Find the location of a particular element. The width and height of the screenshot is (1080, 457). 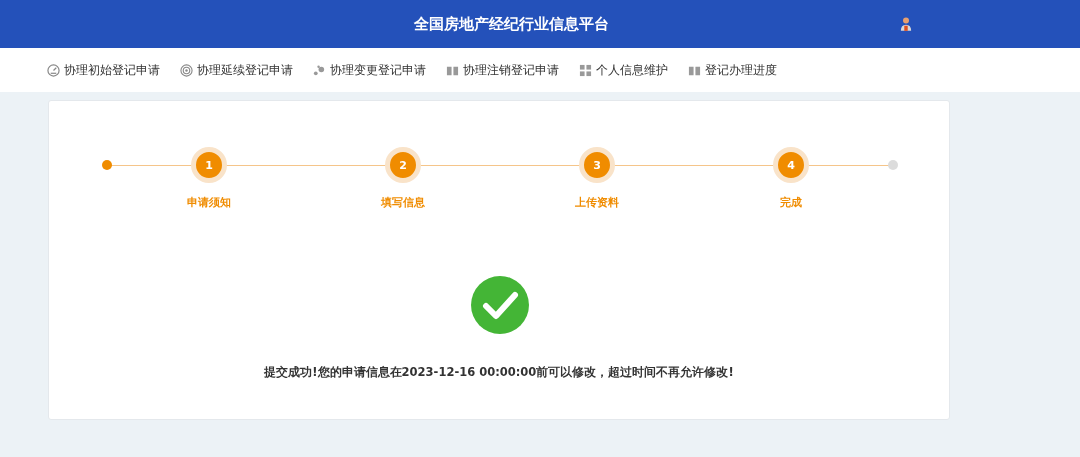

start-dot is located at coordinates (107, 165).